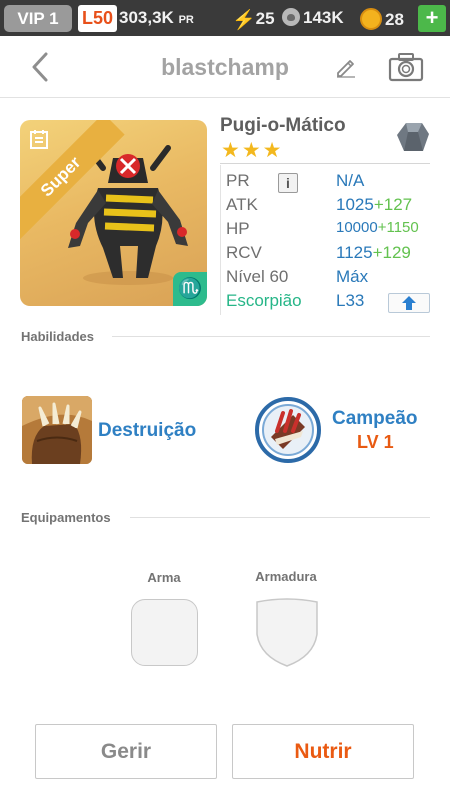 This screenshot has width=450, height=800. What do you see at coordinates (393, 204) in the screenshot?
I see `stat-bonus: +127` at bounding box center [393, 204].